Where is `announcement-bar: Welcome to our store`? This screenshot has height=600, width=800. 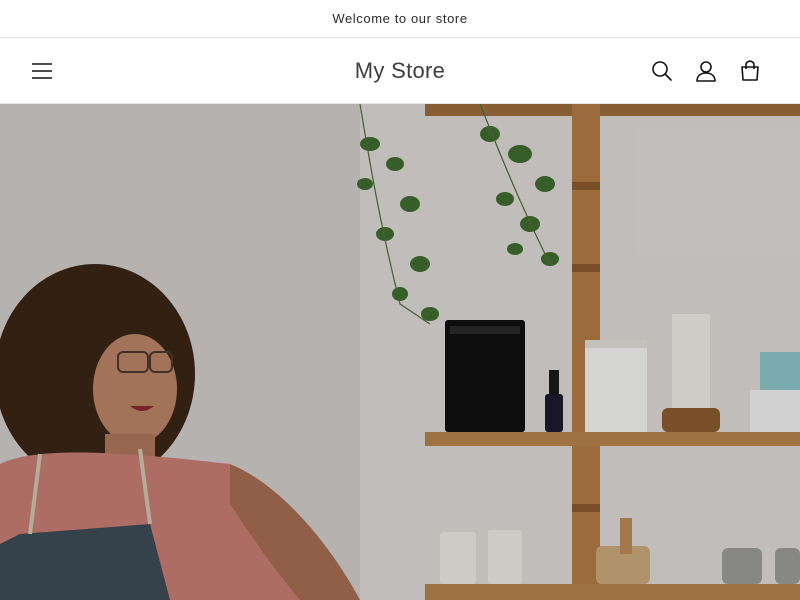 announcement-bar: Welcome to our store is located at coordinates (400, 19).